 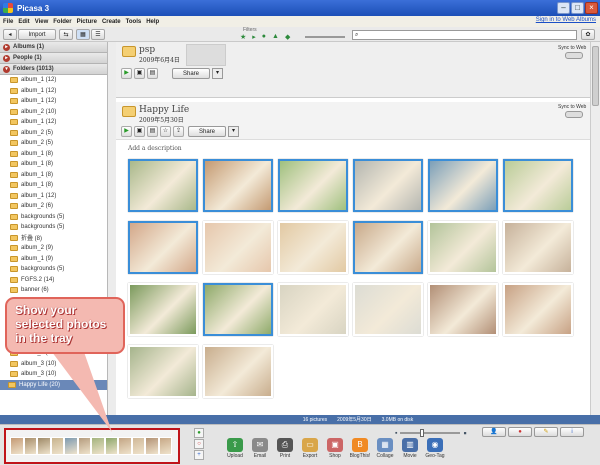 What do you see at coordinates (206, 55) in the screenshot?
I see `album-thumbnail` at bounding box center [206, 55].